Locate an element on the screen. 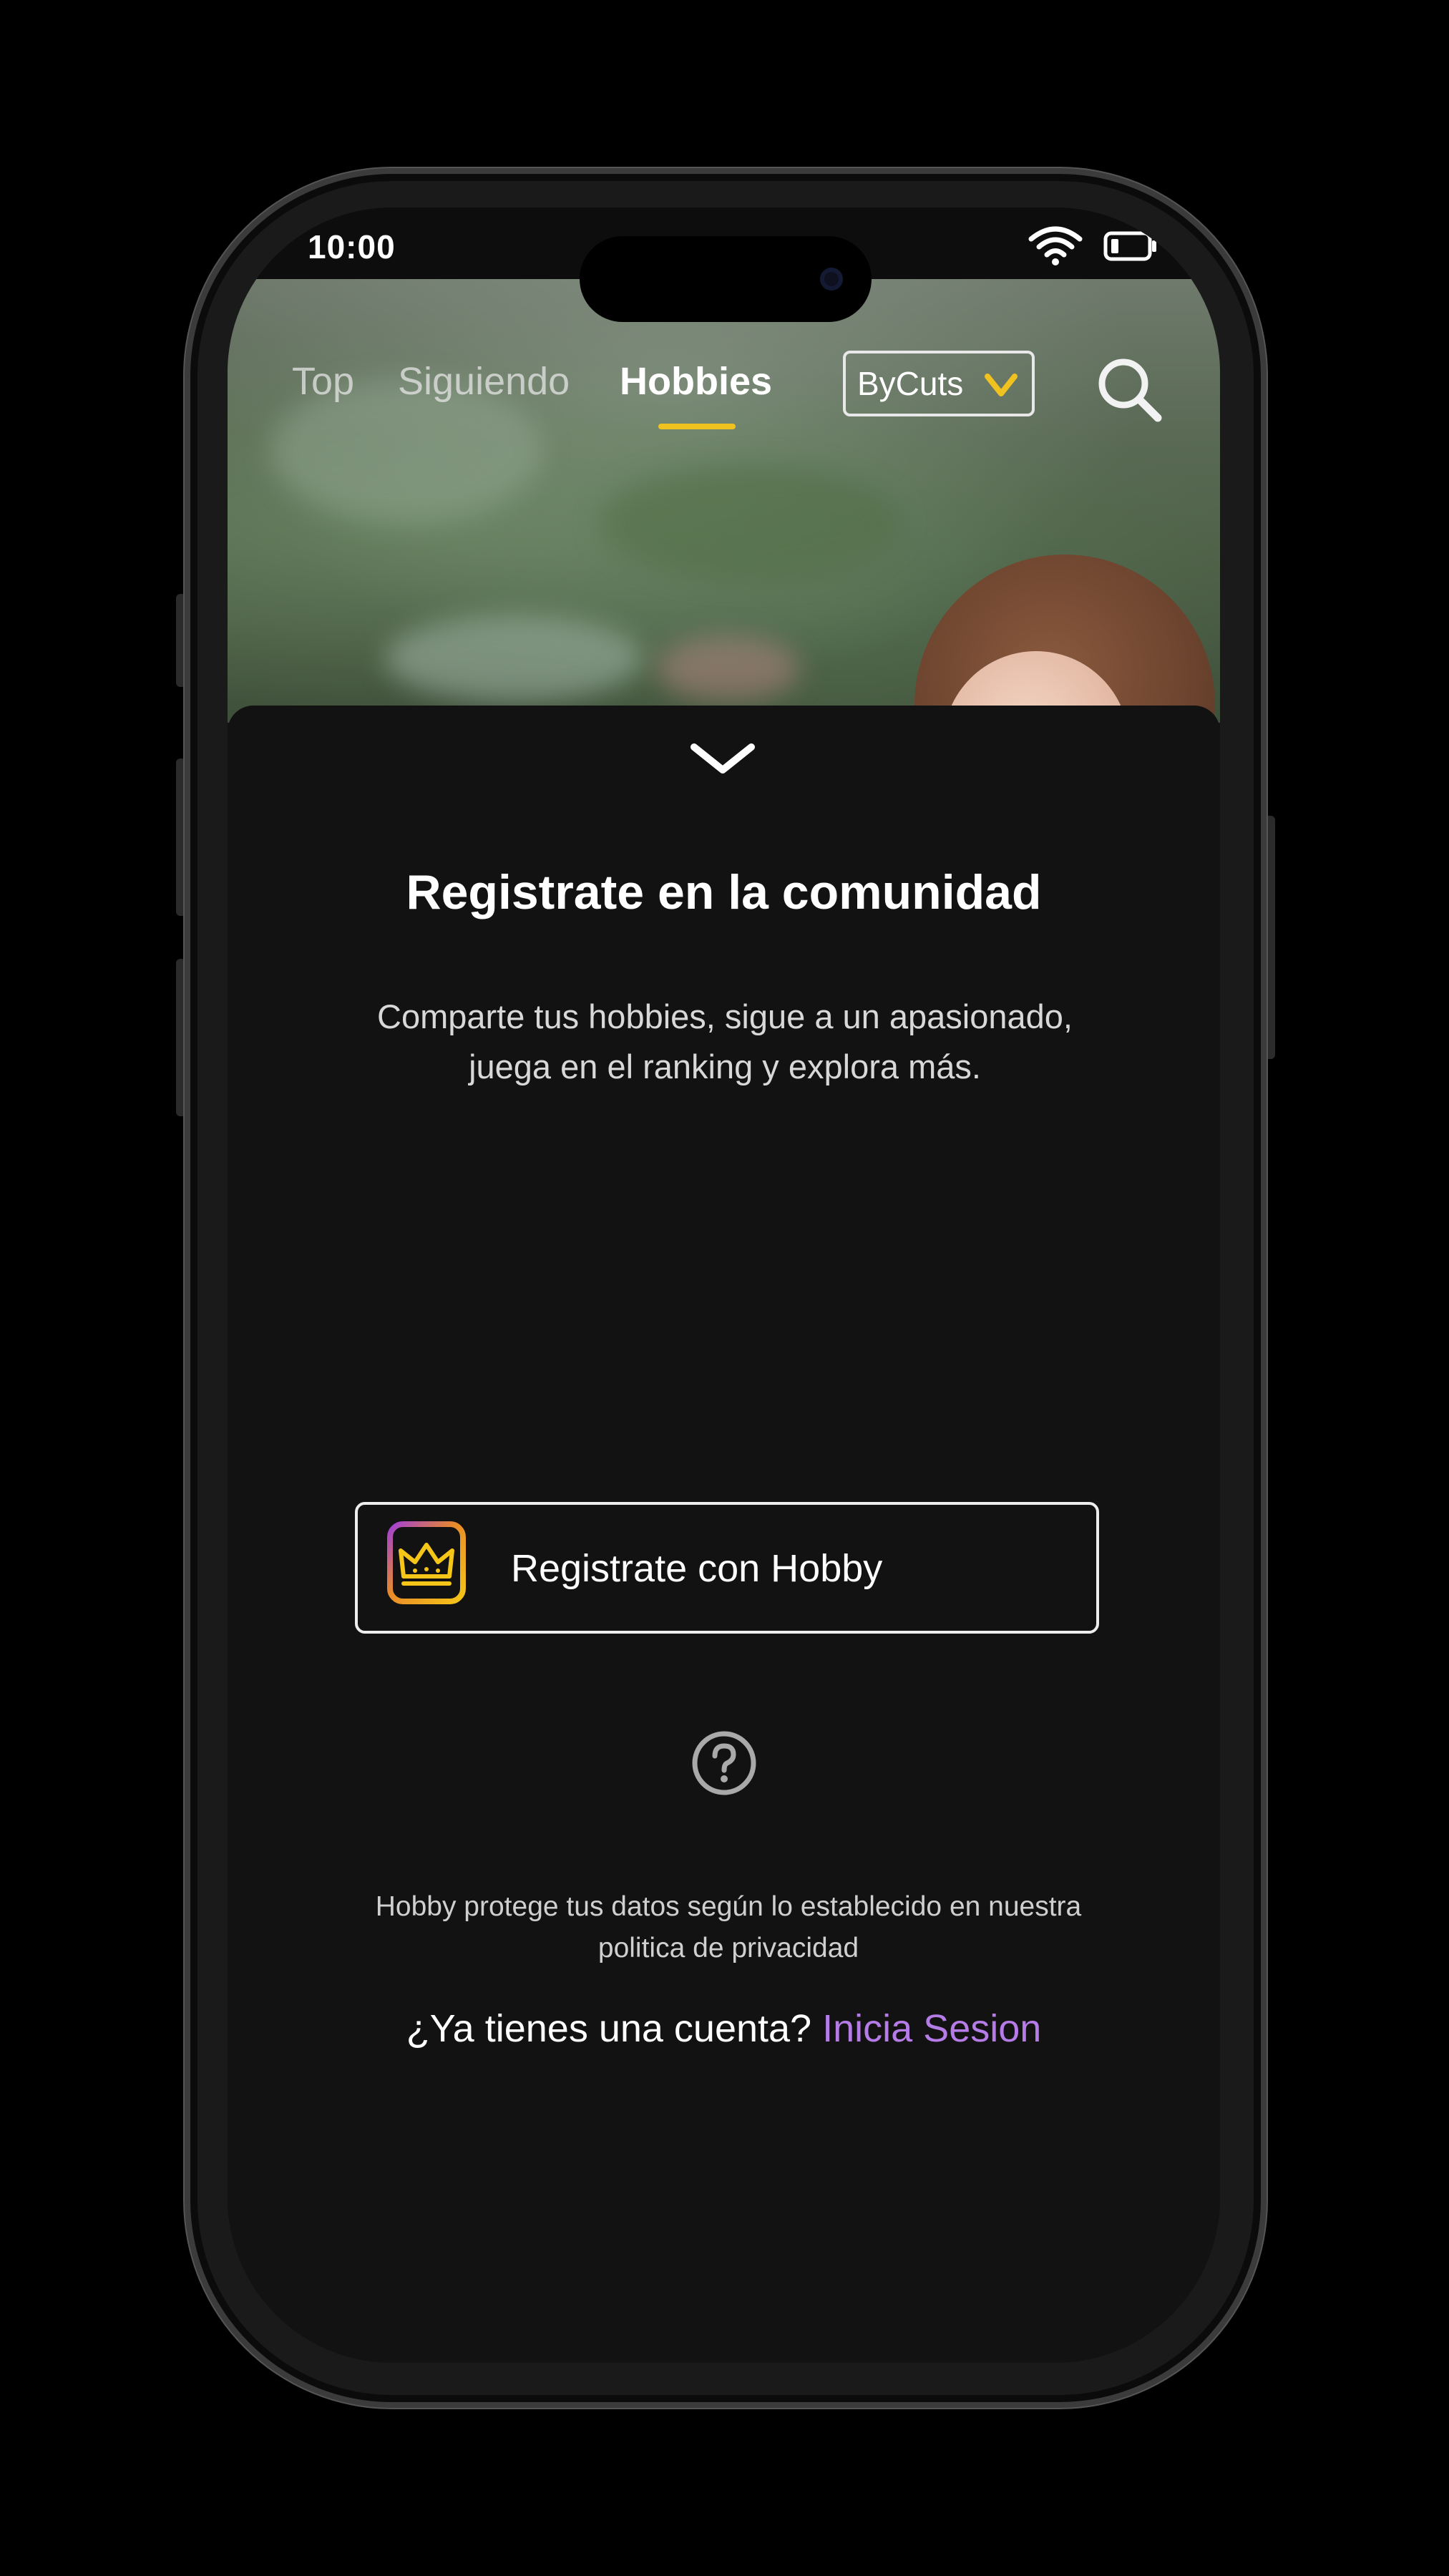 The height and width of the screenshot is (2576, 1449). active-tab-indicator is located at coordinates (697, 426).